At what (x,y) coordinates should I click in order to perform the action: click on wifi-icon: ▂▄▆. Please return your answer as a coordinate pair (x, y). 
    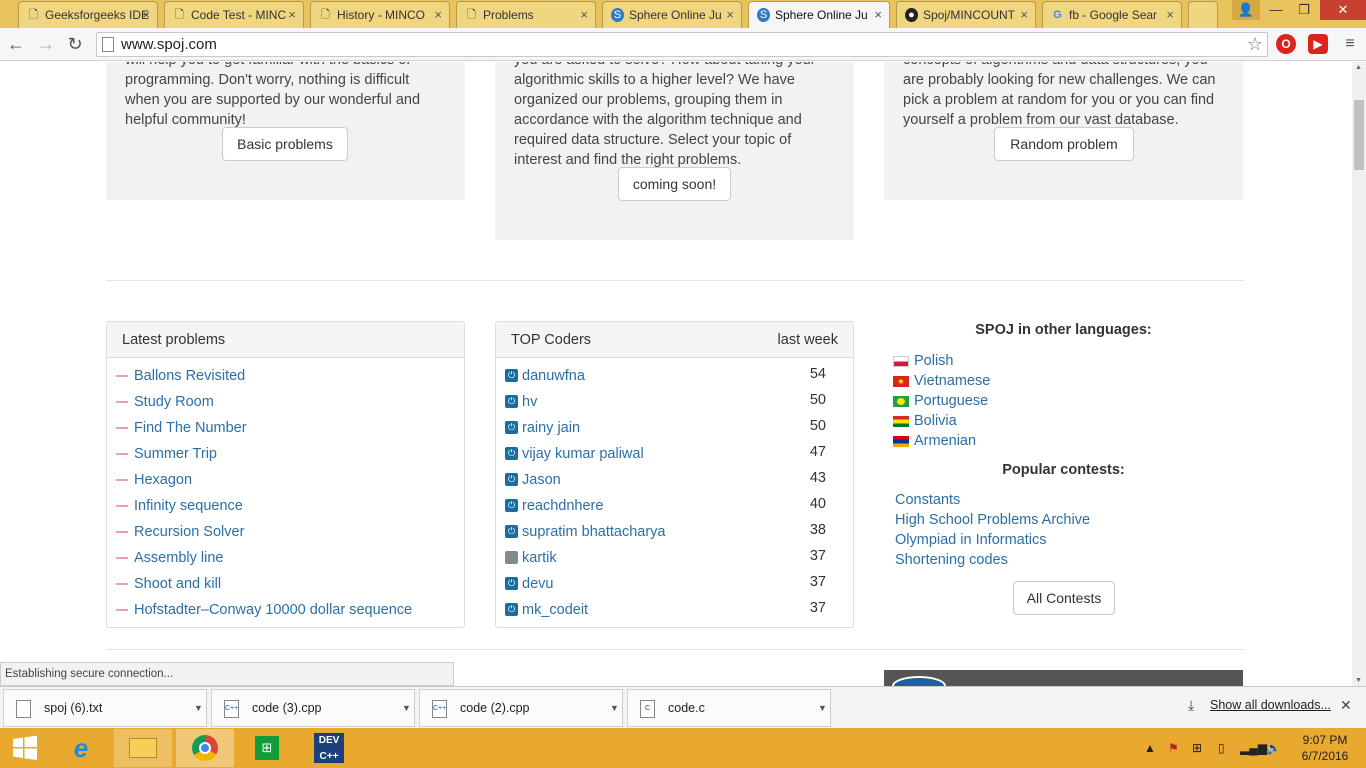
    Looking at the image, I should click on (1253, 748).